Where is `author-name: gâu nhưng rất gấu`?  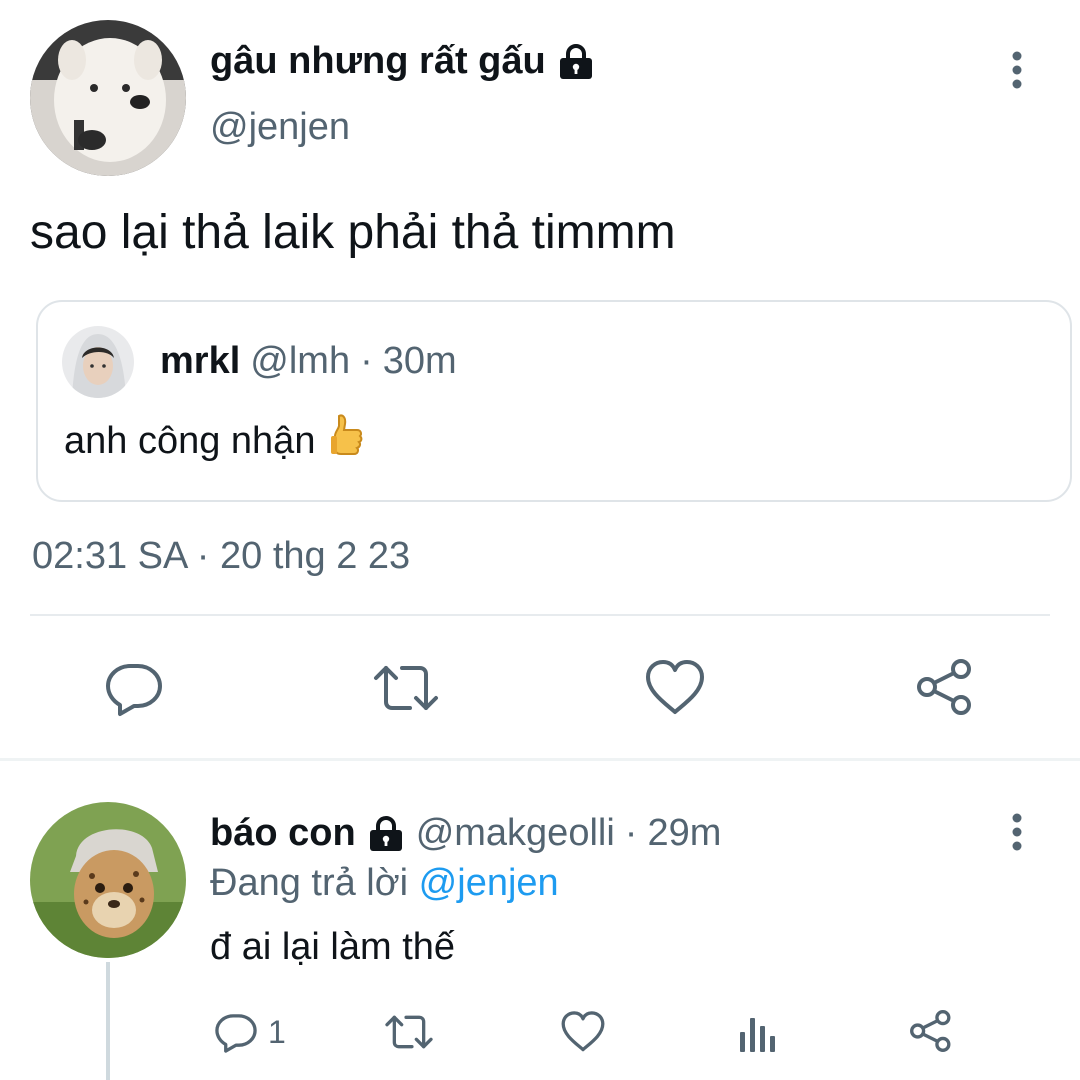 author-name: gâu nhưng rất gấu is located at coordinates (378, 61).